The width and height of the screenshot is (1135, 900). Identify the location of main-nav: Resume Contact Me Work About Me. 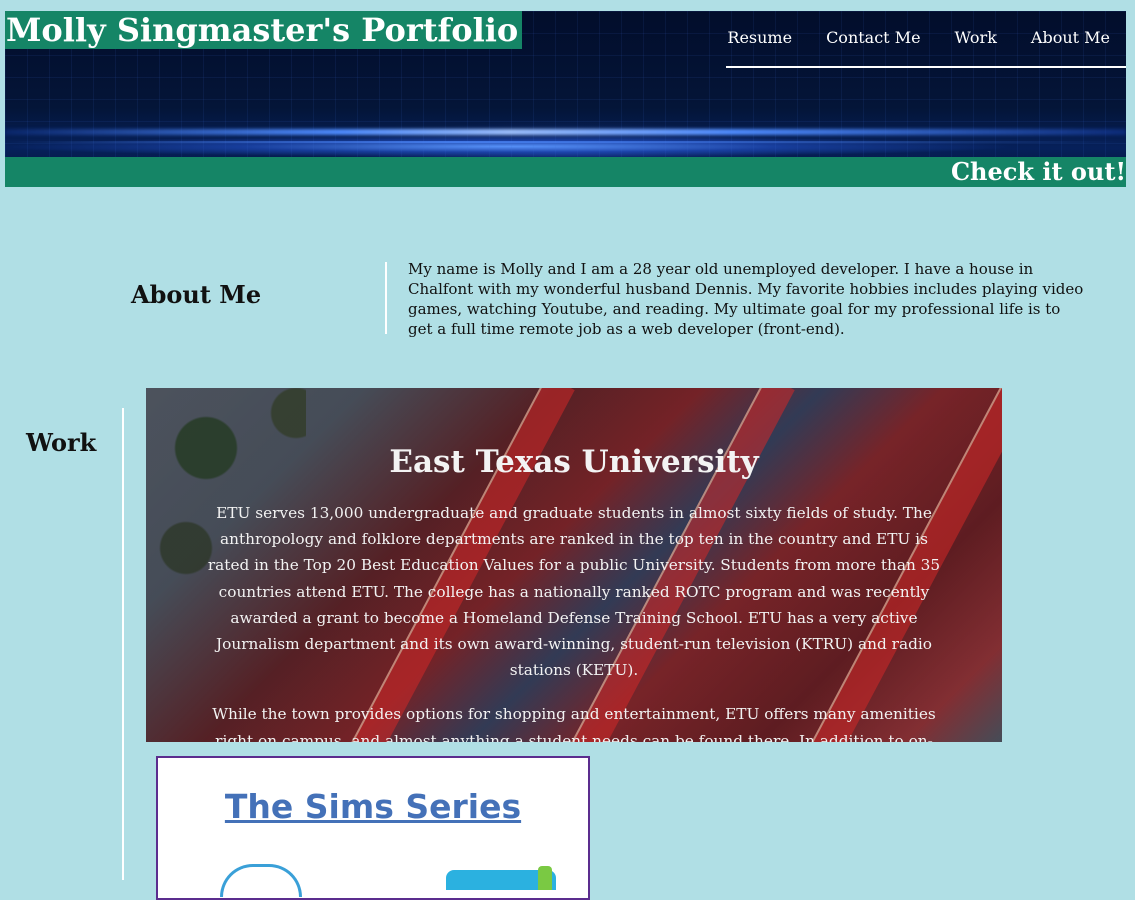
(926, 46).